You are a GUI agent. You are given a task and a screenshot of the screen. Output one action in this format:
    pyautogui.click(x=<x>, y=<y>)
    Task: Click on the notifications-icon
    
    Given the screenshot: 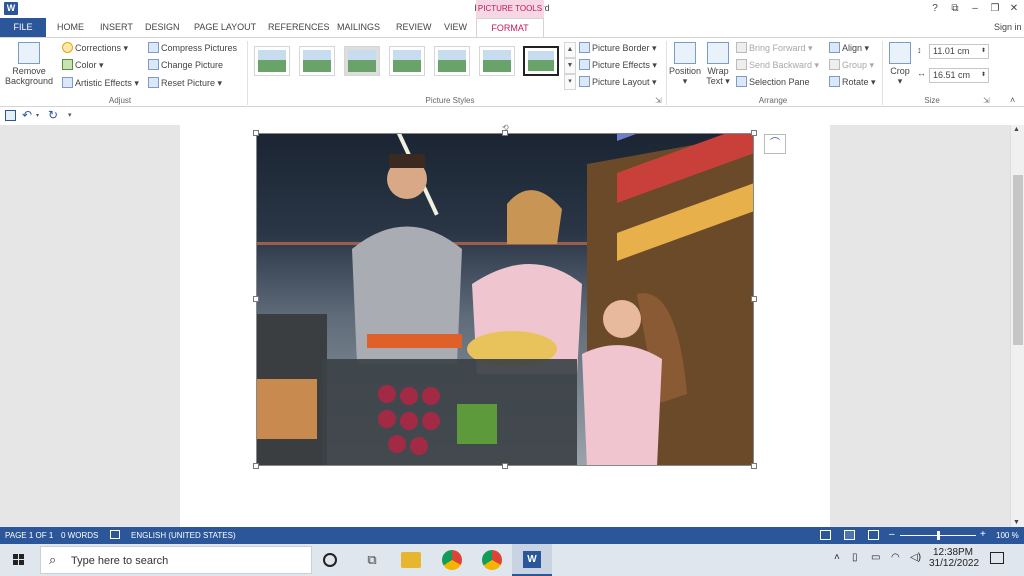 What is the action you would take?
    pyautogui.click(x=997, y=558)
    